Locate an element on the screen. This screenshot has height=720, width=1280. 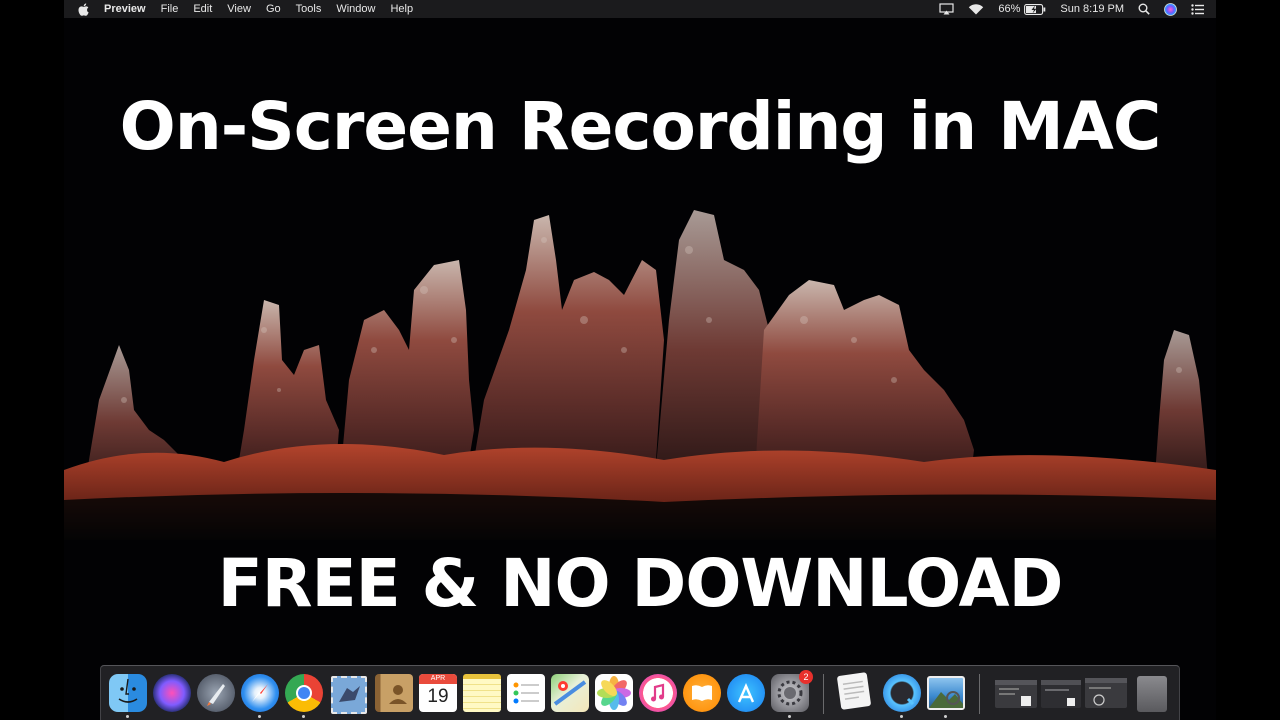
safari-icon is located at coordinates (260, 693).